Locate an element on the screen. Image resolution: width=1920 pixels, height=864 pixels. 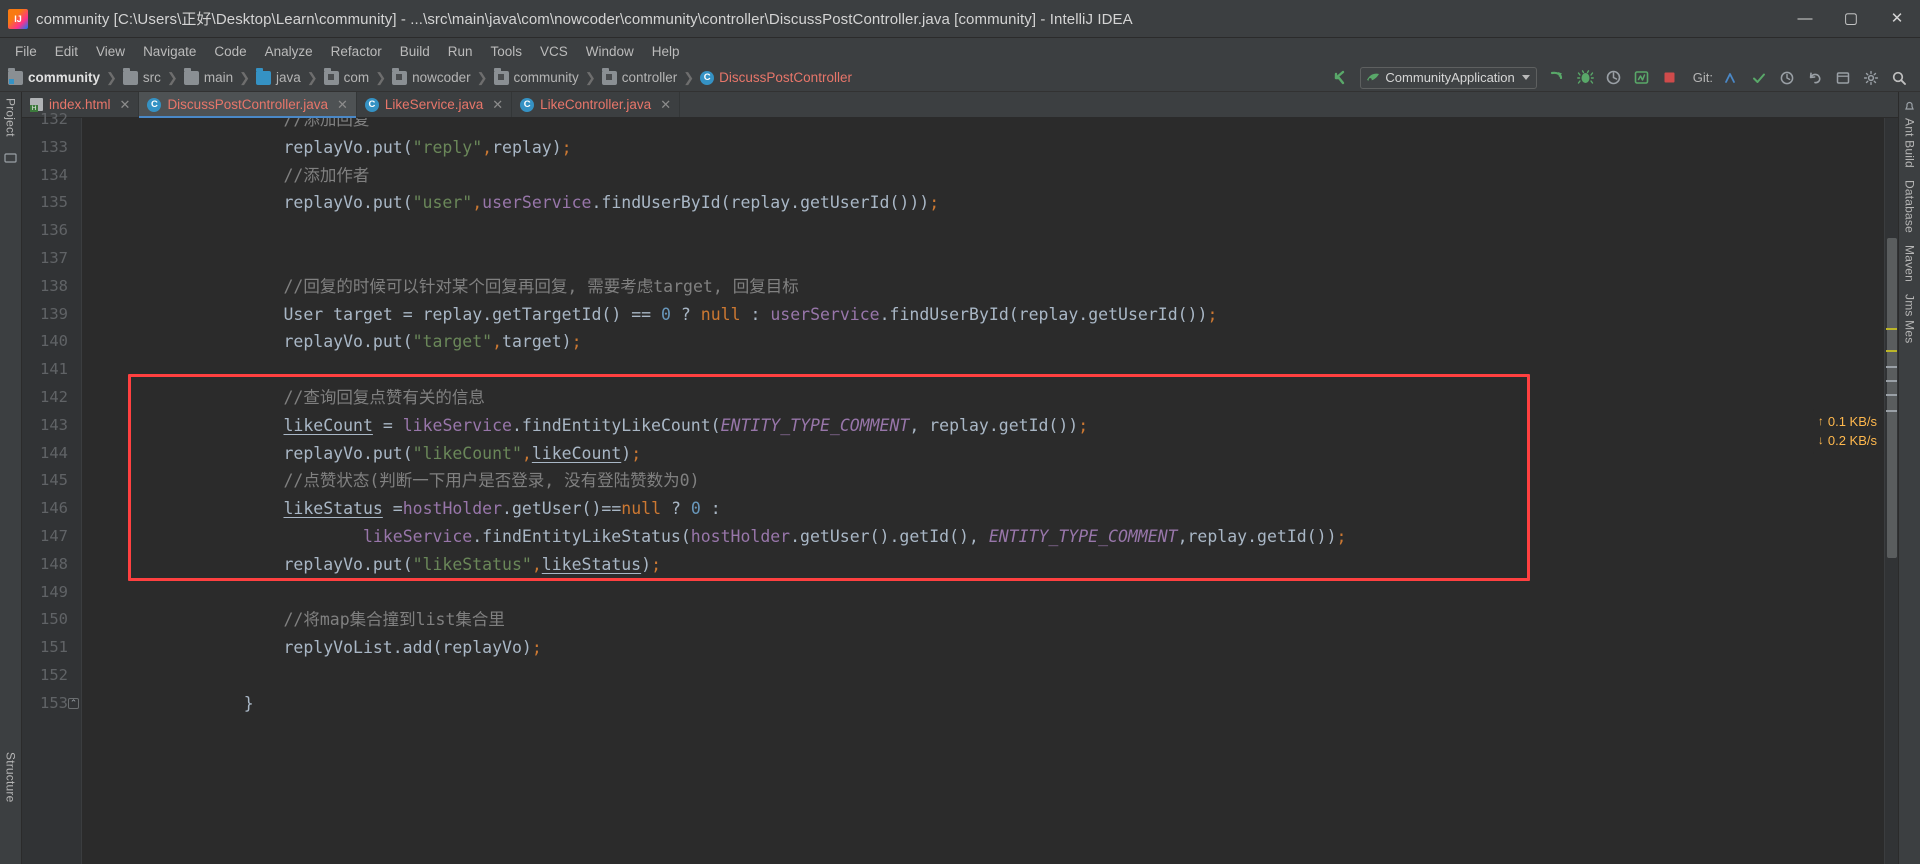
line-number: 151 is located at coordinates (54, 647).